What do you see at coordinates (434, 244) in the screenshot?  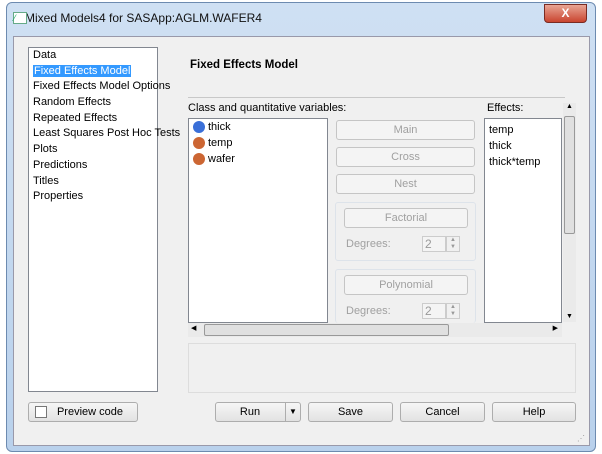 I see `factorial-degrees-spinner: 2` at bounding box center [434, 244].